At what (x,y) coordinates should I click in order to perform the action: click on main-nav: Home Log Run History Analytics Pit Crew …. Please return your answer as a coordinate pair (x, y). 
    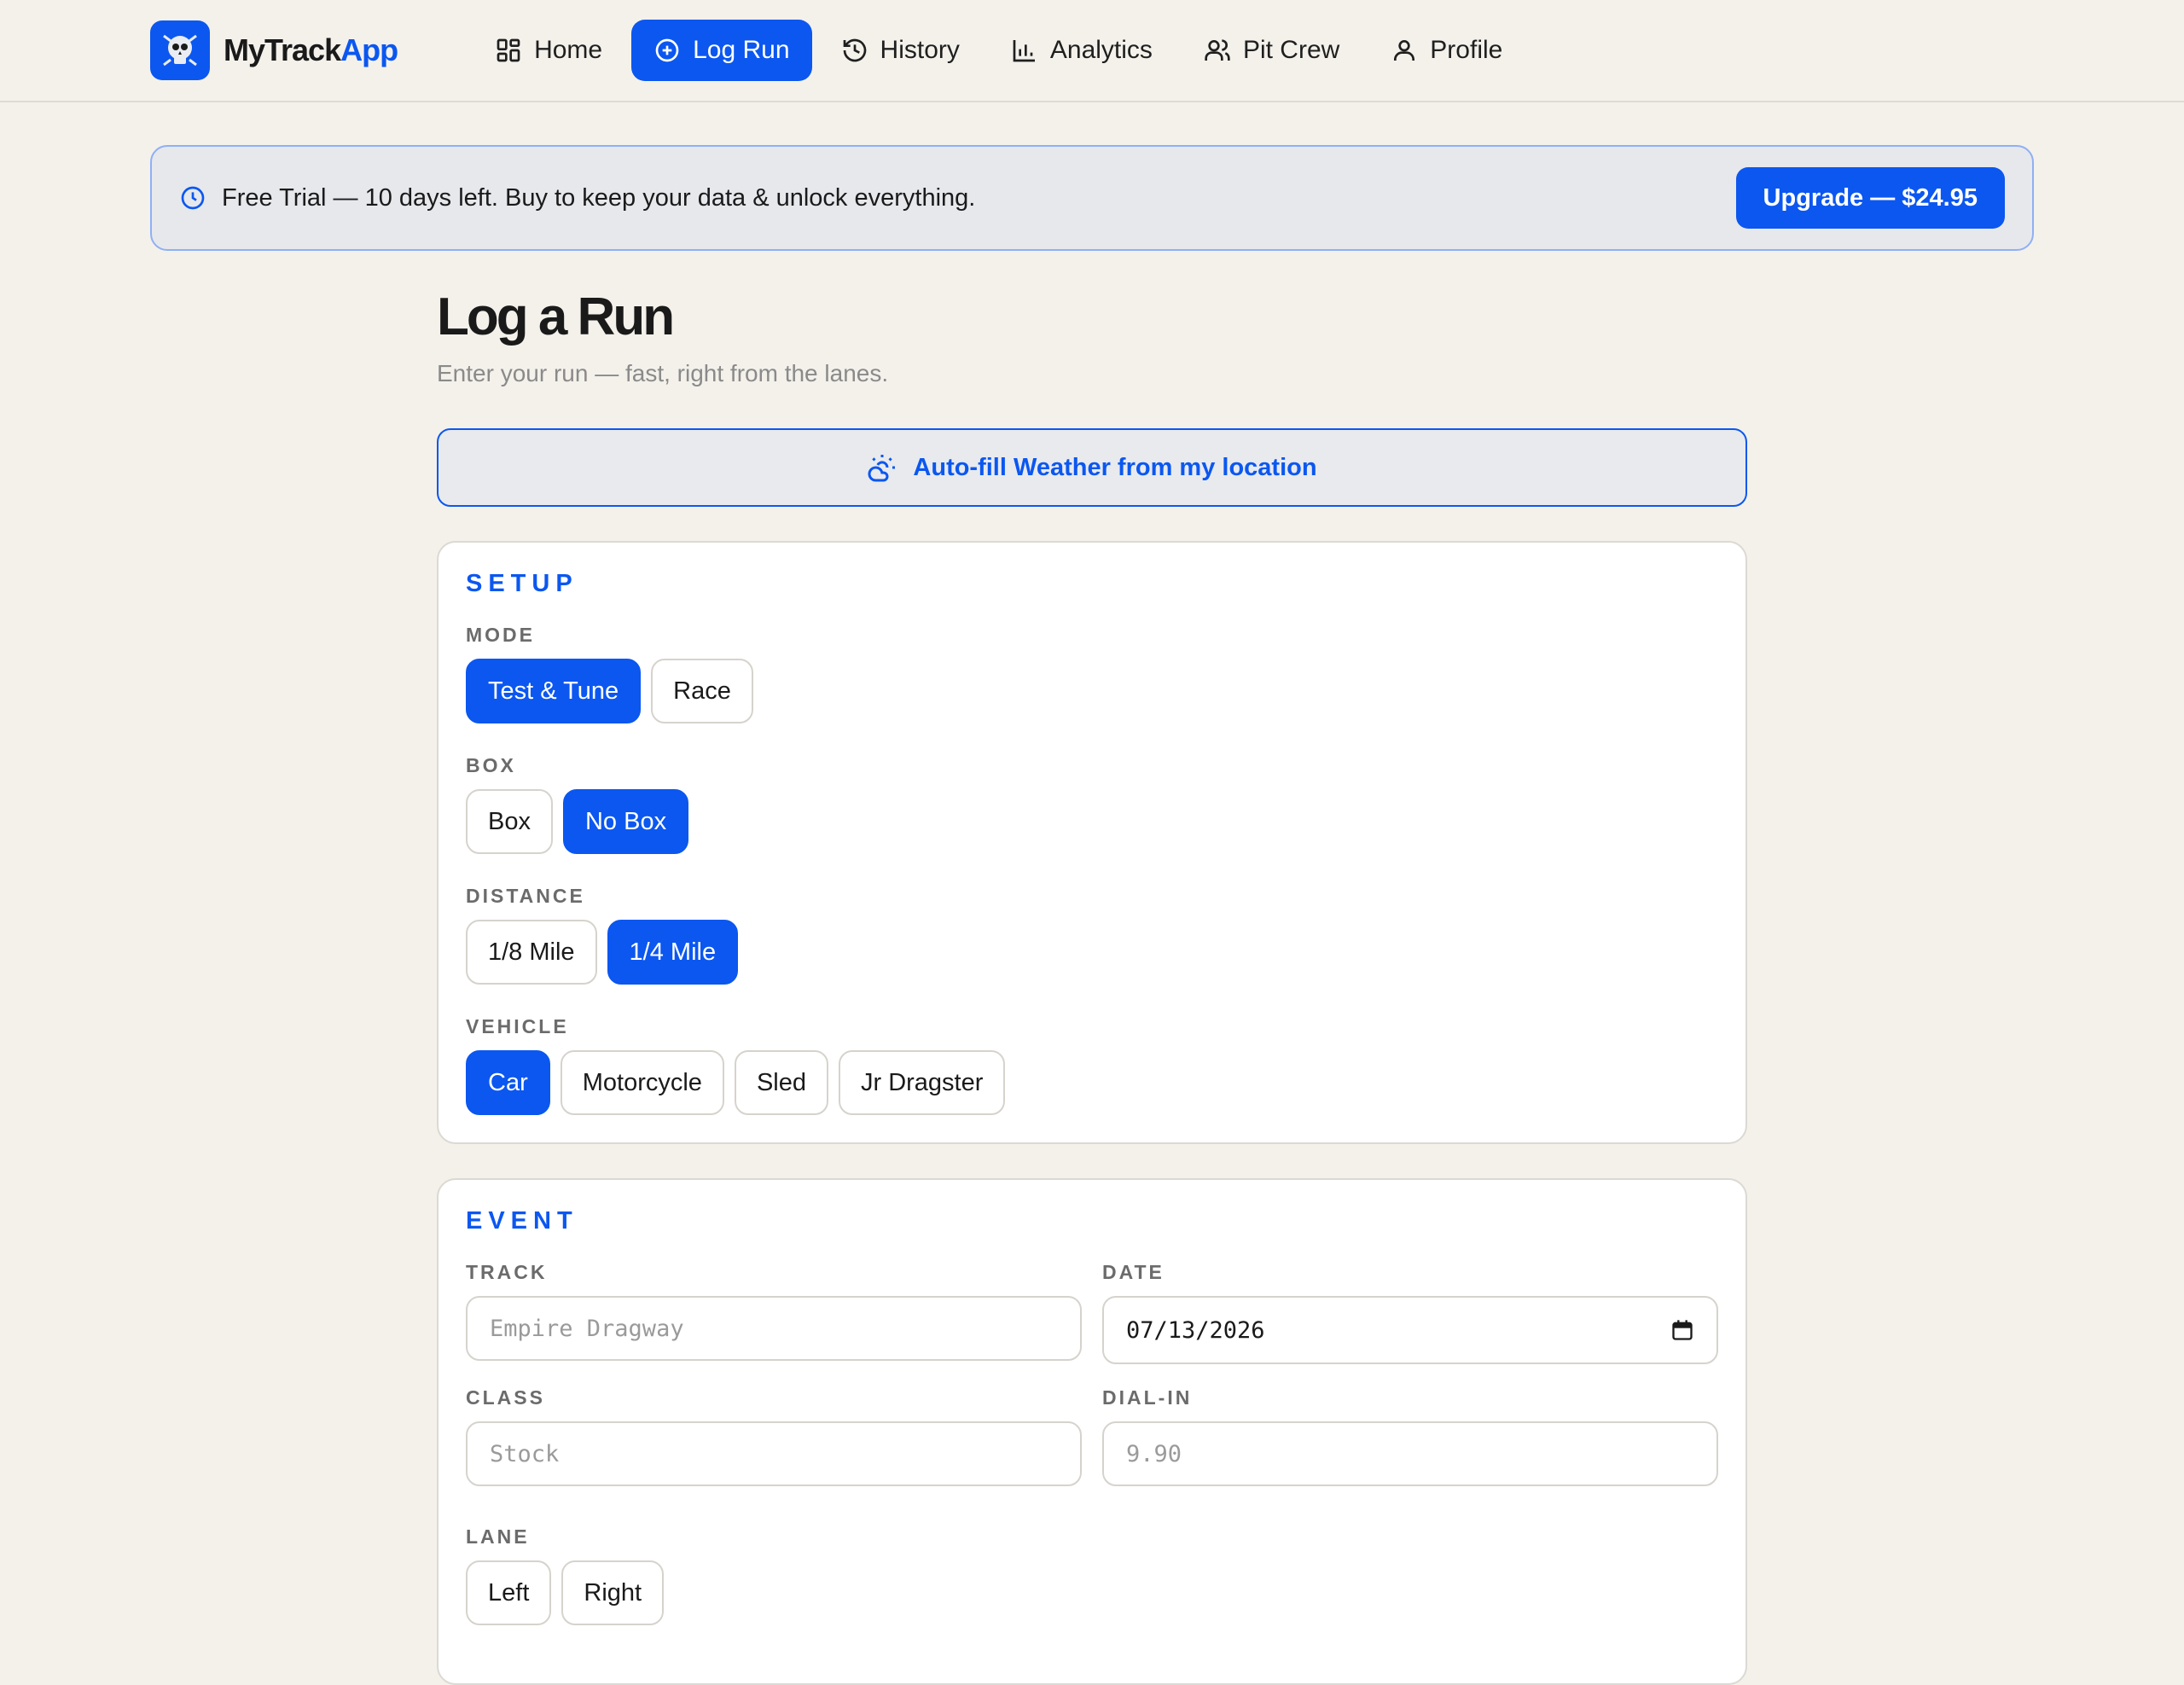
    Looking at the image, I should click on (999, 50).